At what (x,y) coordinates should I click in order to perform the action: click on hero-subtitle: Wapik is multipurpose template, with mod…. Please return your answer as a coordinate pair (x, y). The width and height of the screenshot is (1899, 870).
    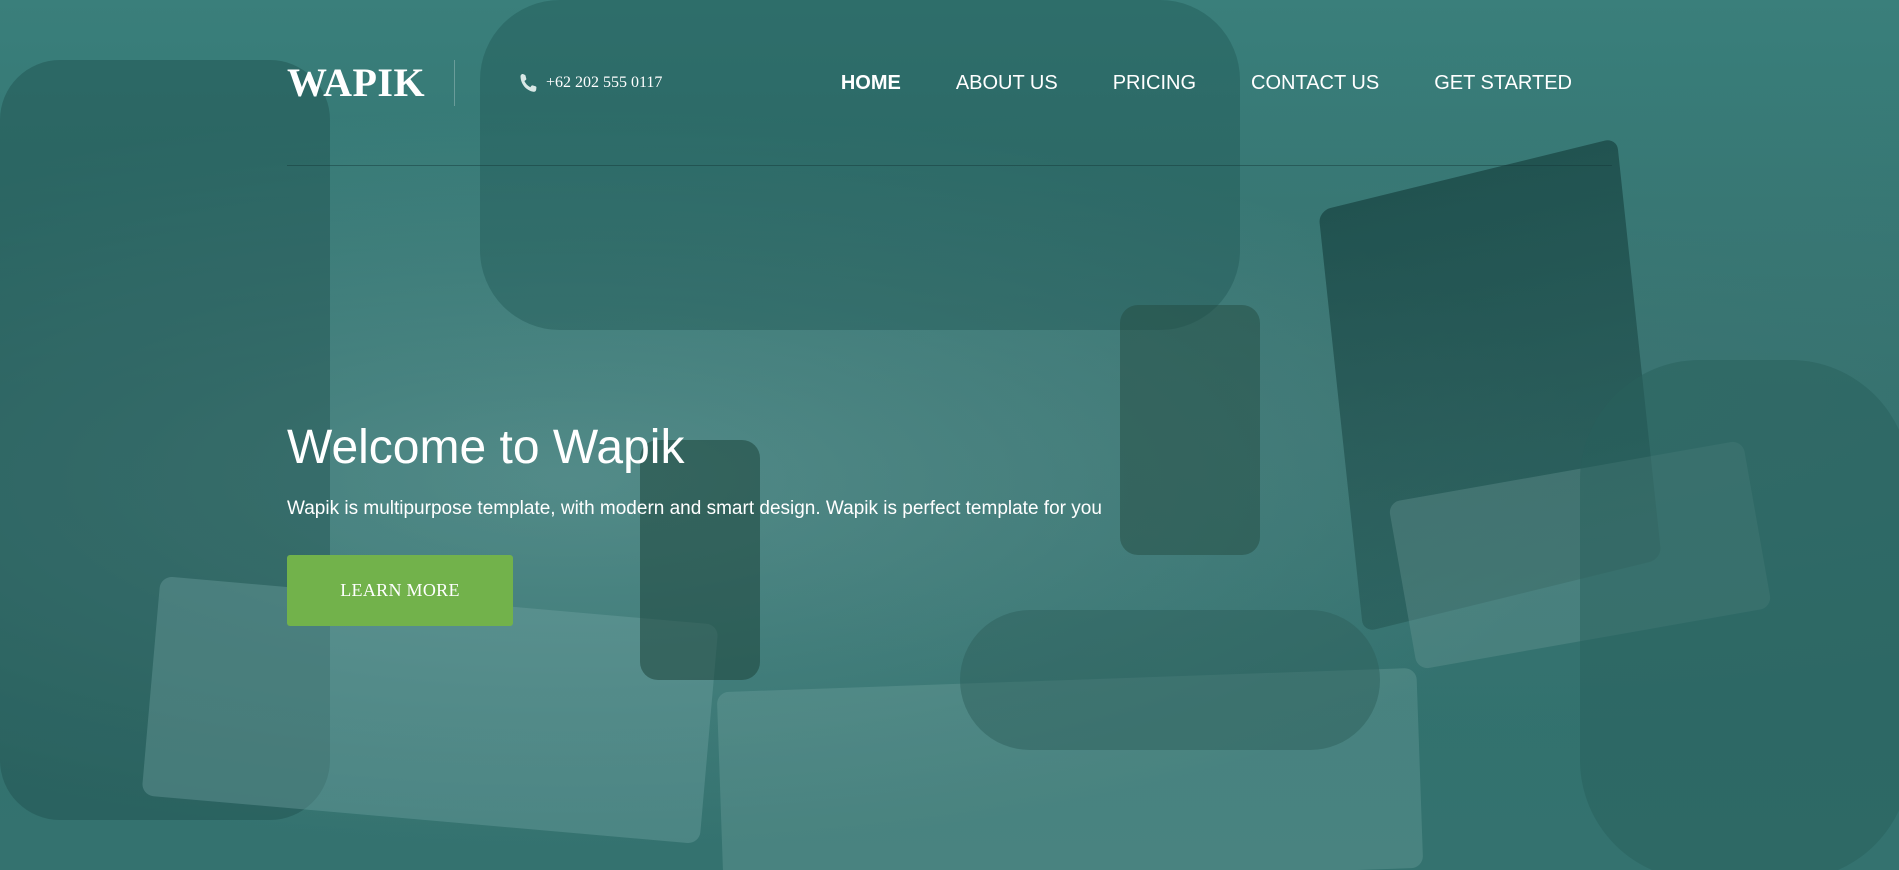
    Looking at the image, I should click on (694, 508).